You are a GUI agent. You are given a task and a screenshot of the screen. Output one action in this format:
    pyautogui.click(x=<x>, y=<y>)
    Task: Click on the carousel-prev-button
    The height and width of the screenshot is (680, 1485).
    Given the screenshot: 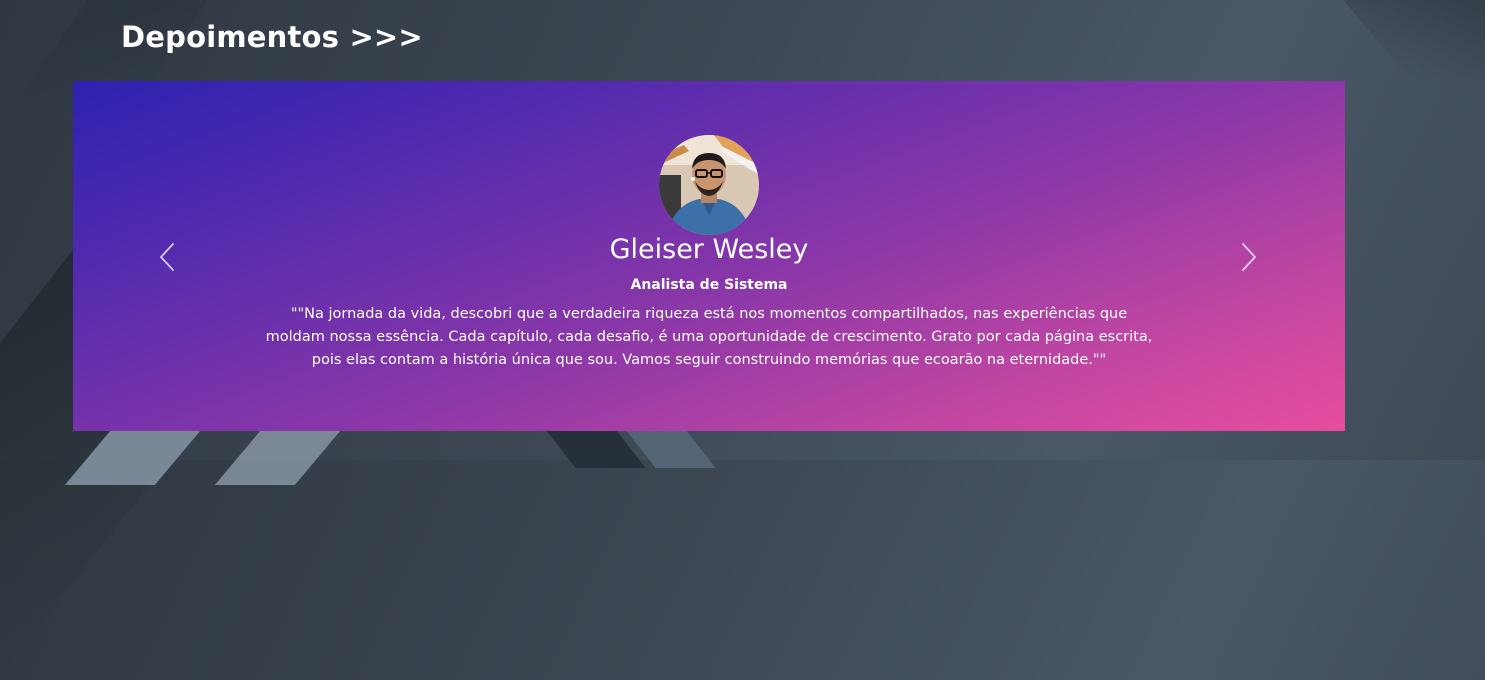 What is the action you would take?
    pyautogui.click(x=168, y=257)
    